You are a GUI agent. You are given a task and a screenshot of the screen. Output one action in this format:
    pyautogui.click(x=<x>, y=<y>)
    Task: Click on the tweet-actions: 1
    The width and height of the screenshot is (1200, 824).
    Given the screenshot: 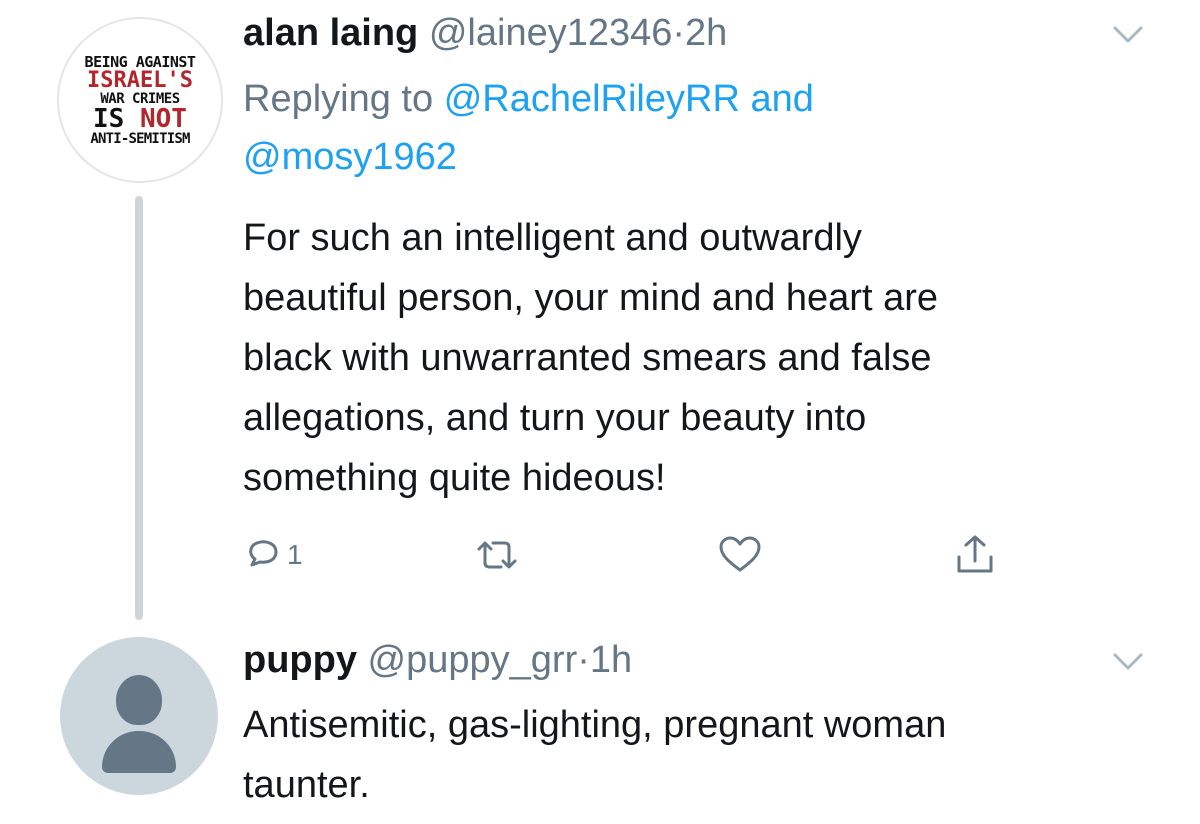 What is the action you would take?
    pyautogui.click(x=623, y=555)
    